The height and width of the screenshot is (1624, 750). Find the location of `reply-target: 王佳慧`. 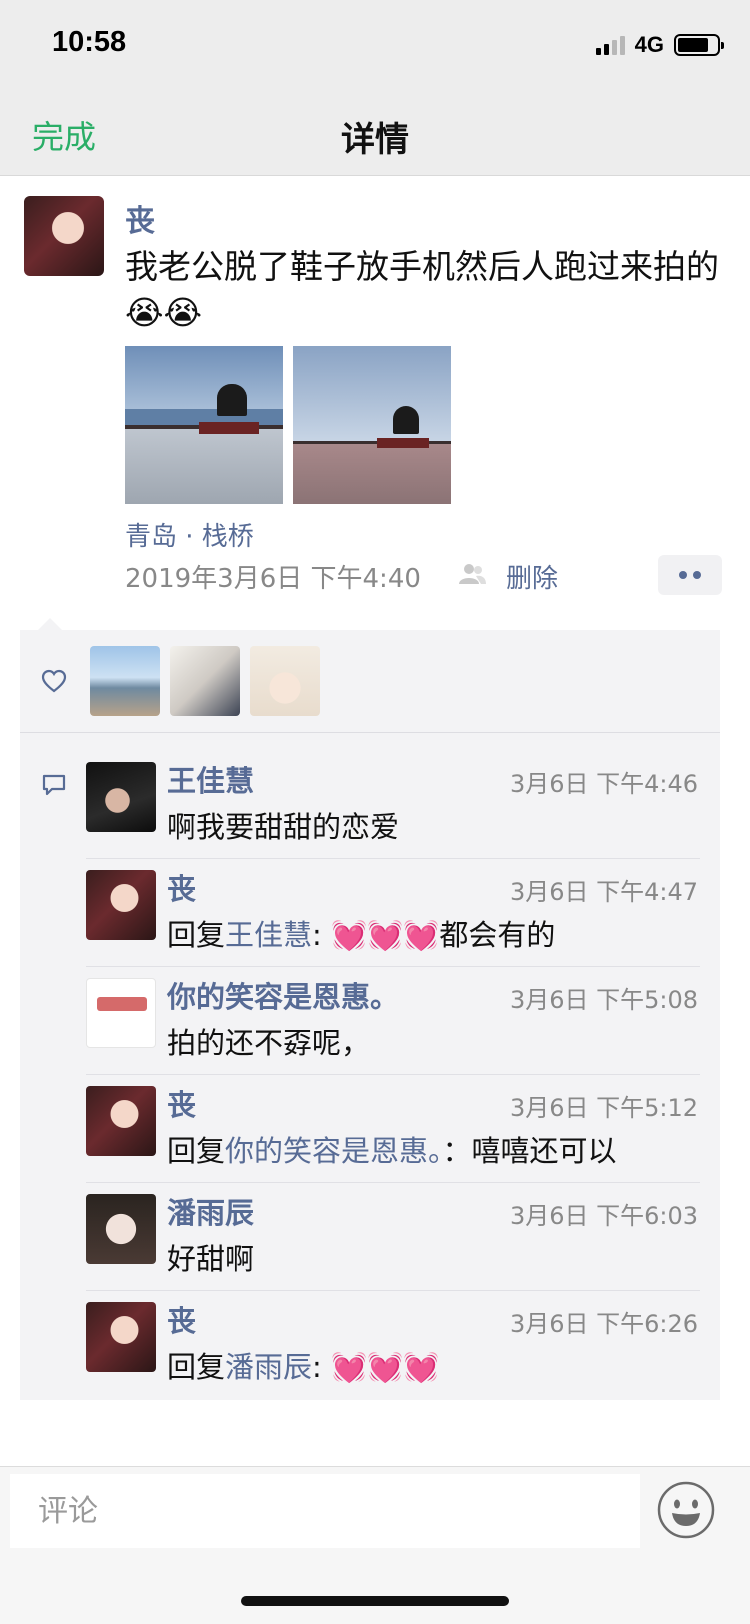

reply-target: 王佳慧 is located at coordinates (268, 935).